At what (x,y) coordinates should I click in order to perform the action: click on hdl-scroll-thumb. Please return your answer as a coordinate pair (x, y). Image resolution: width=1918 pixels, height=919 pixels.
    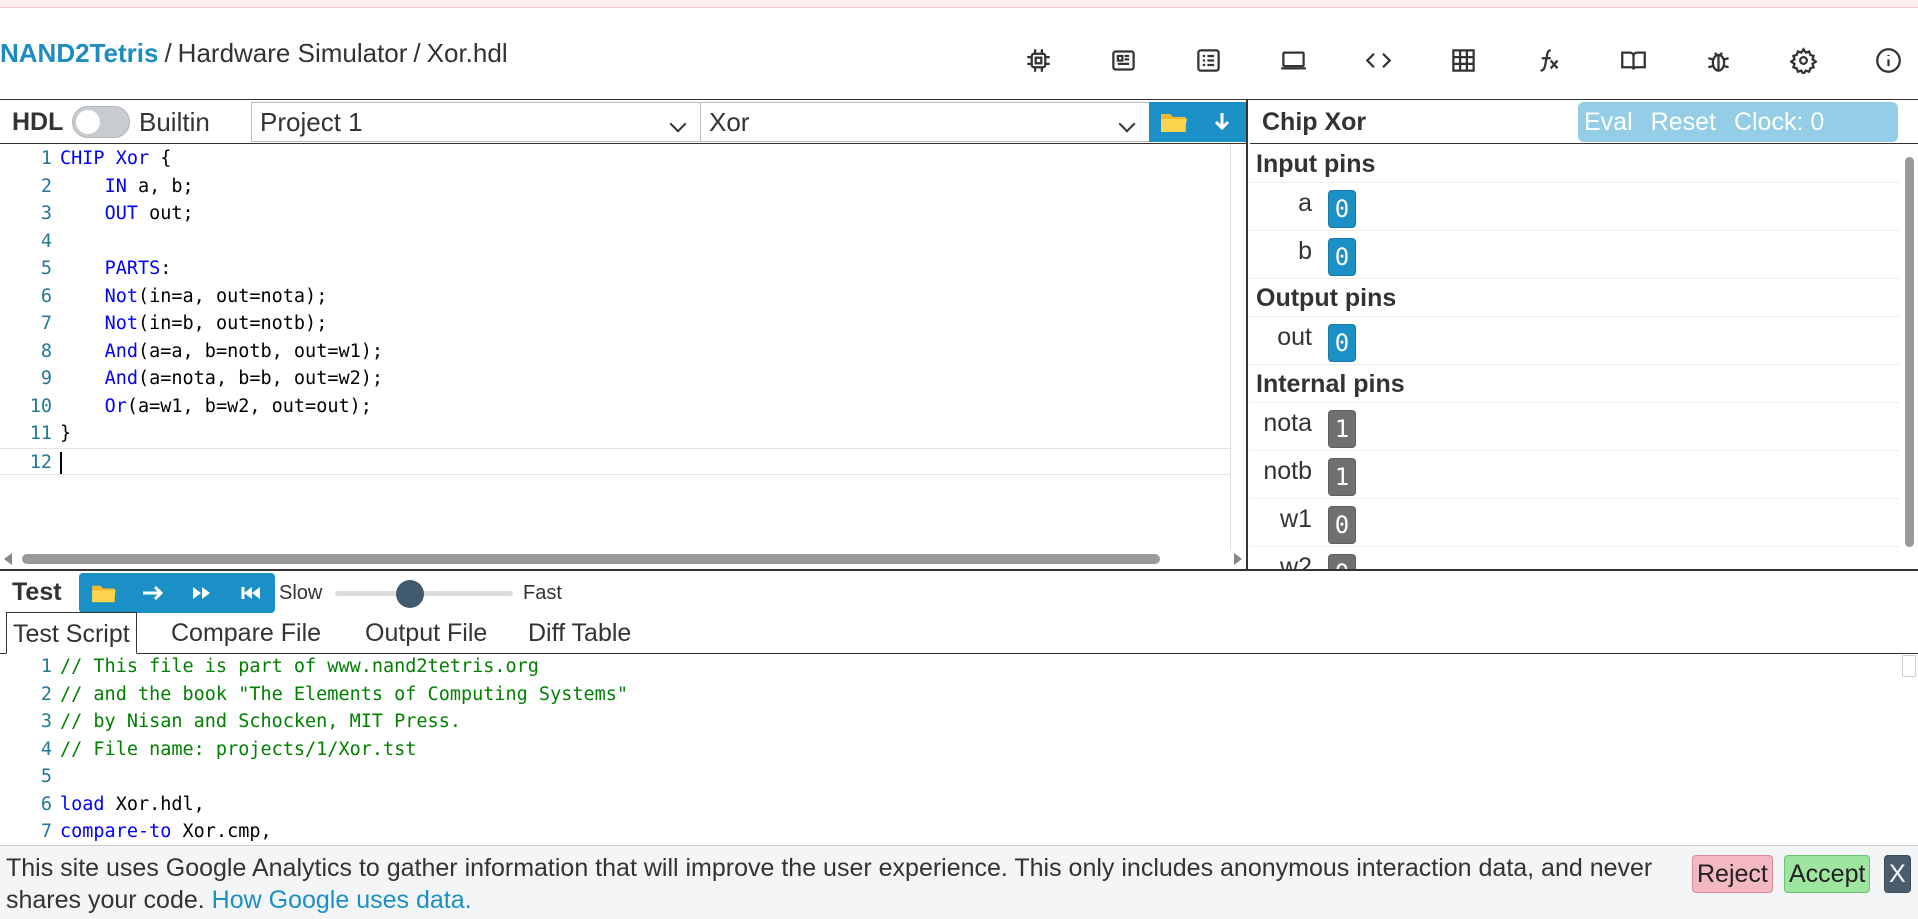
    Looking at the image, I should click on (591, 559).